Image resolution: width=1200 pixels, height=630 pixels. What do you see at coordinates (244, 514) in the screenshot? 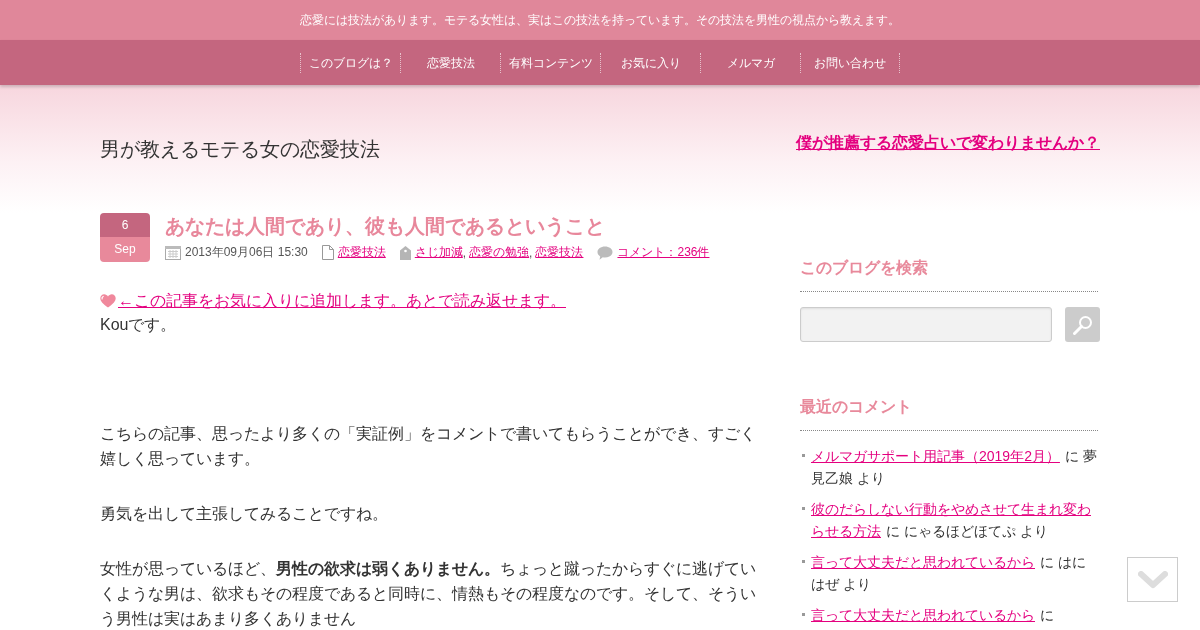
I see `paragraph: 勇気を出して主張してみることですね。` at bounding box center [244, 514].